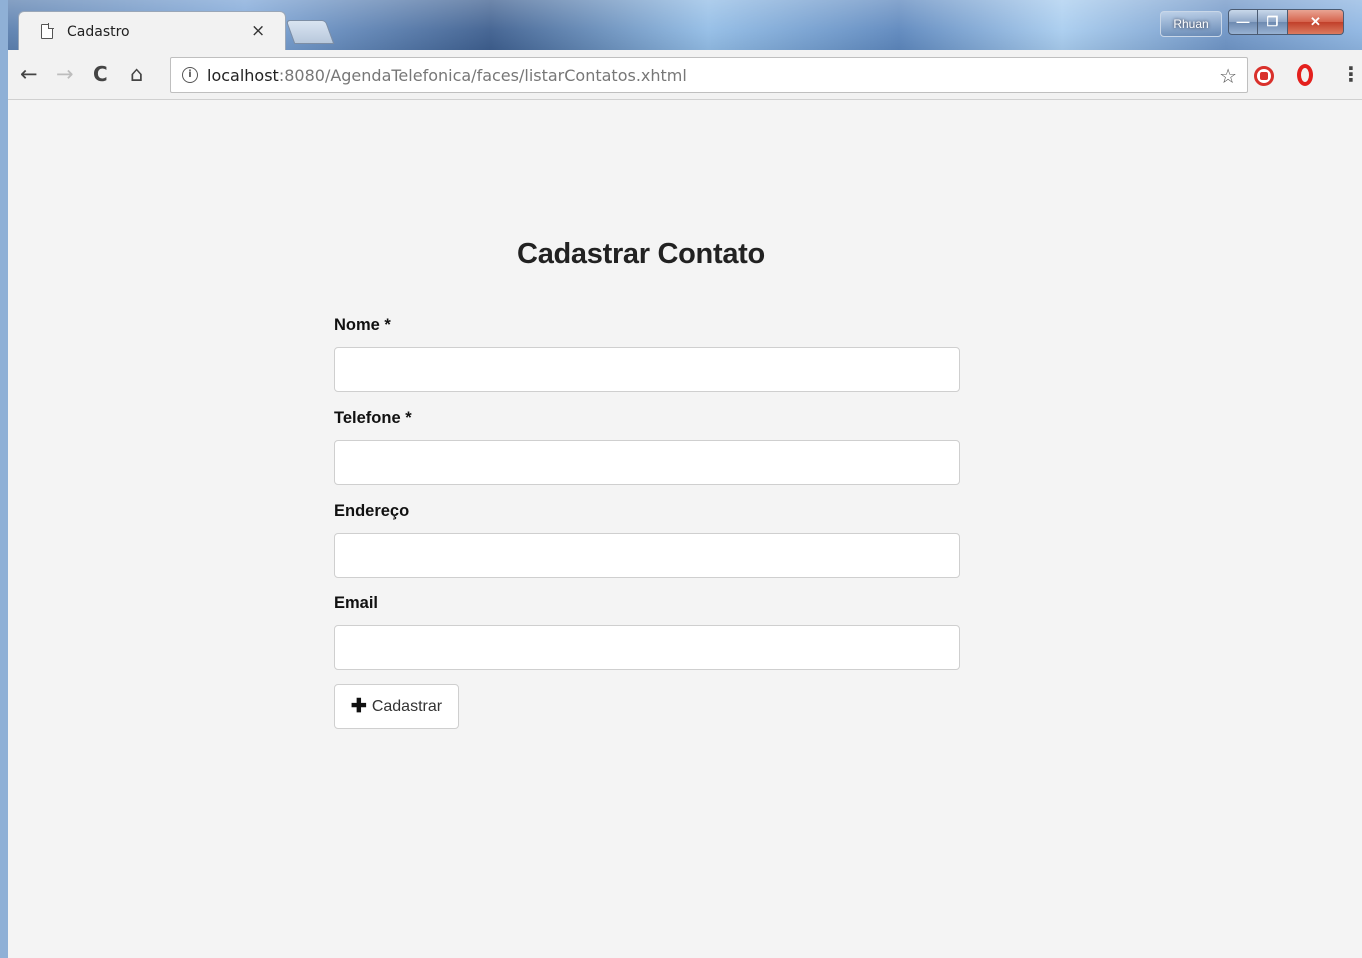 This screenshot has height=958, width=1362. I want to click on close-window-button: ✕, so click(1316, 22).